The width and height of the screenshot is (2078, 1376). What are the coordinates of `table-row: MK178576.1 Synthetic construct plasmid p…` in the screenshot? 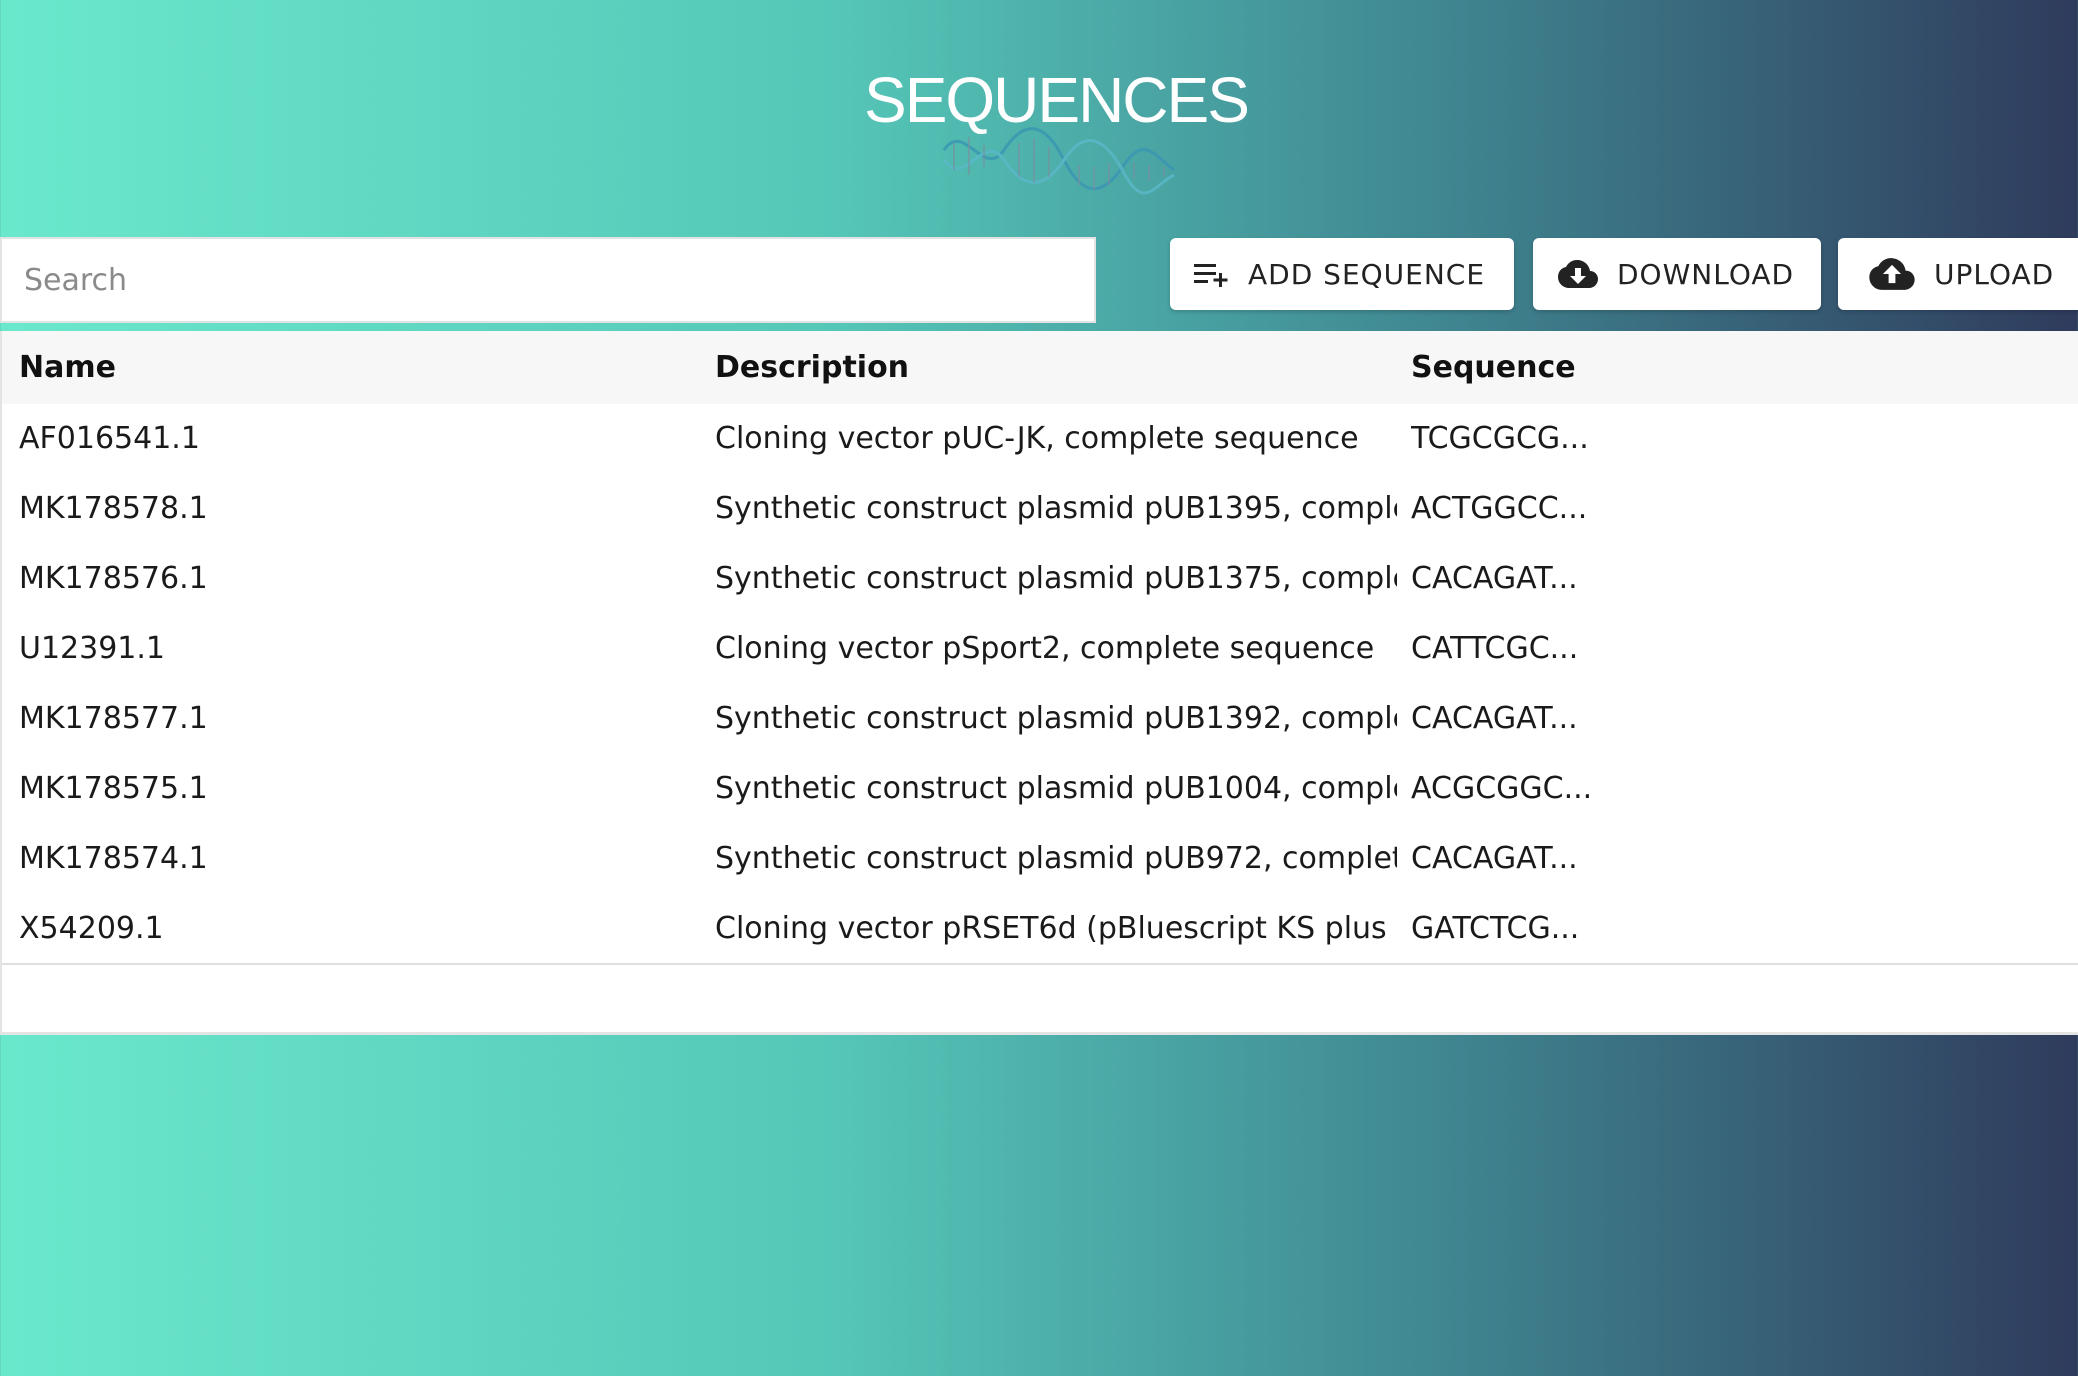 It's located at (1040, 579).